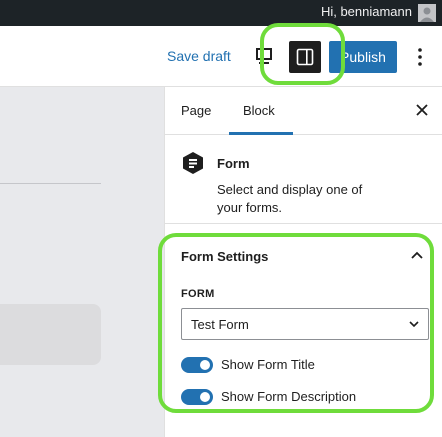 The image size is (442, 437). I want to click on separator-line, so click(50, 183).